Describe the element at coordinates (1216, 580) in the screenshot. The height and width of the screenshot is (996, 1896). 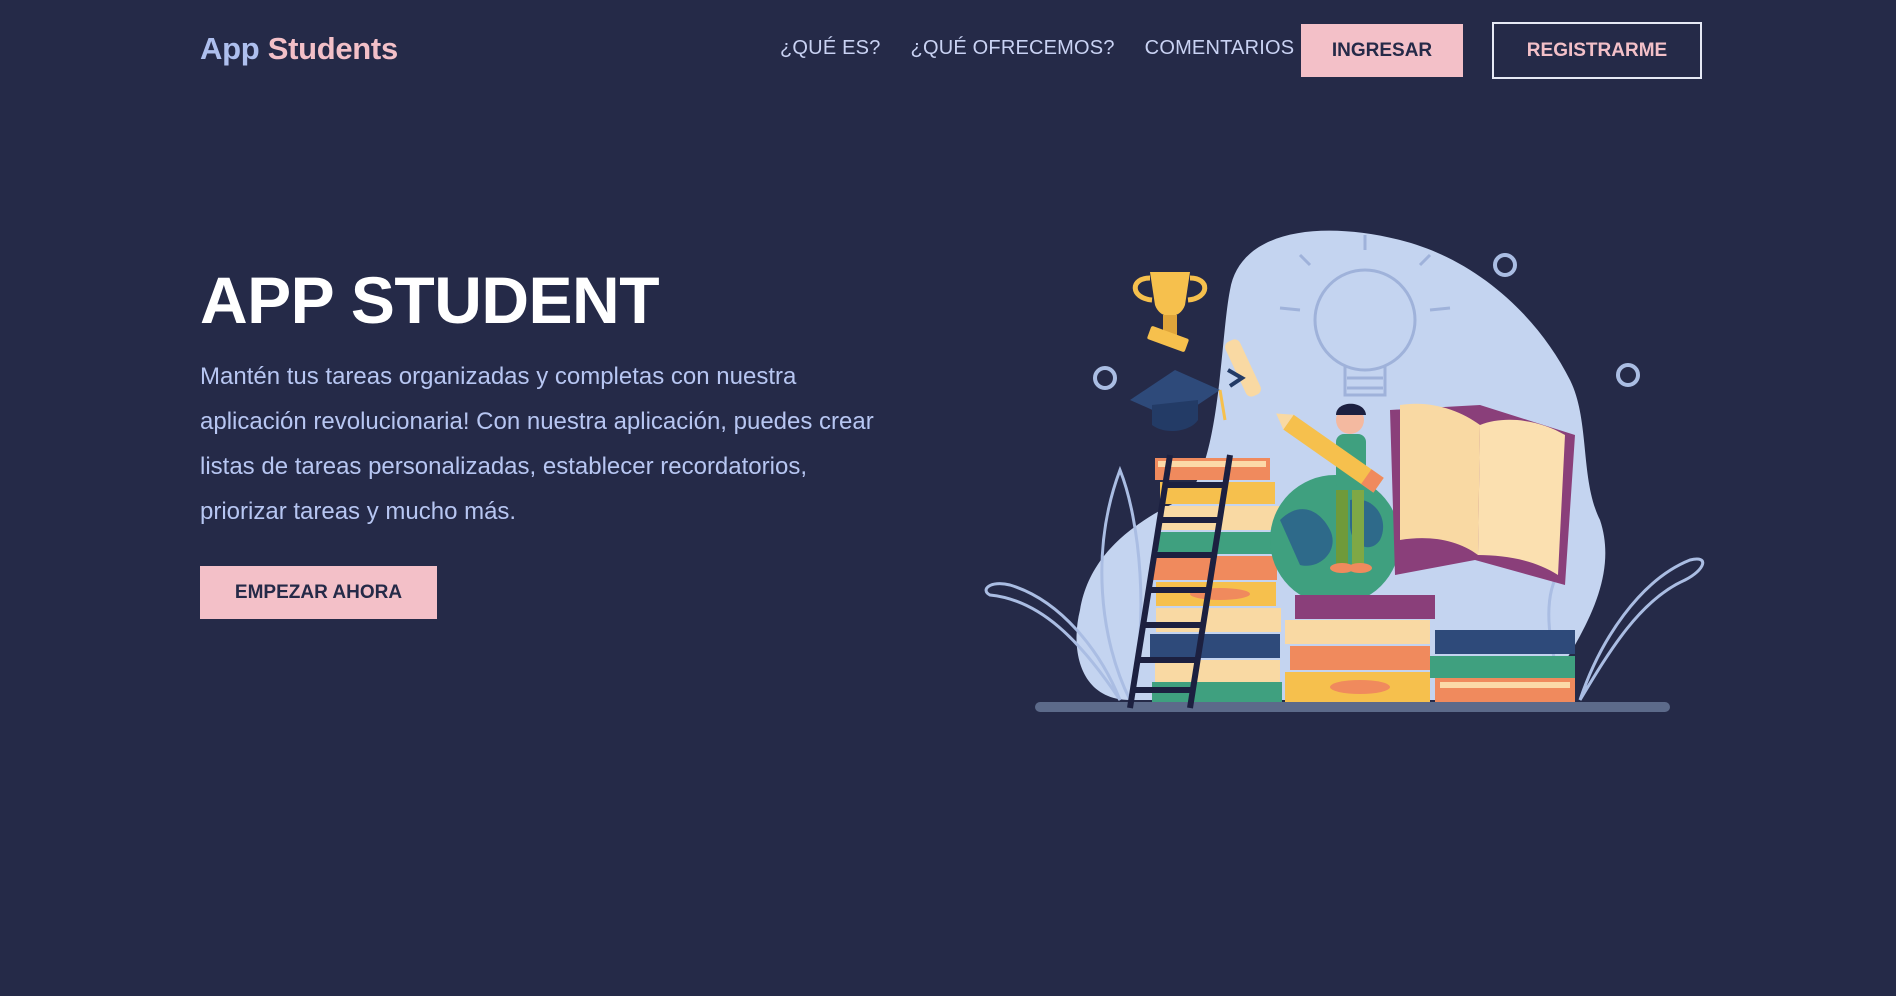
I see `book-stack-left` at that location.